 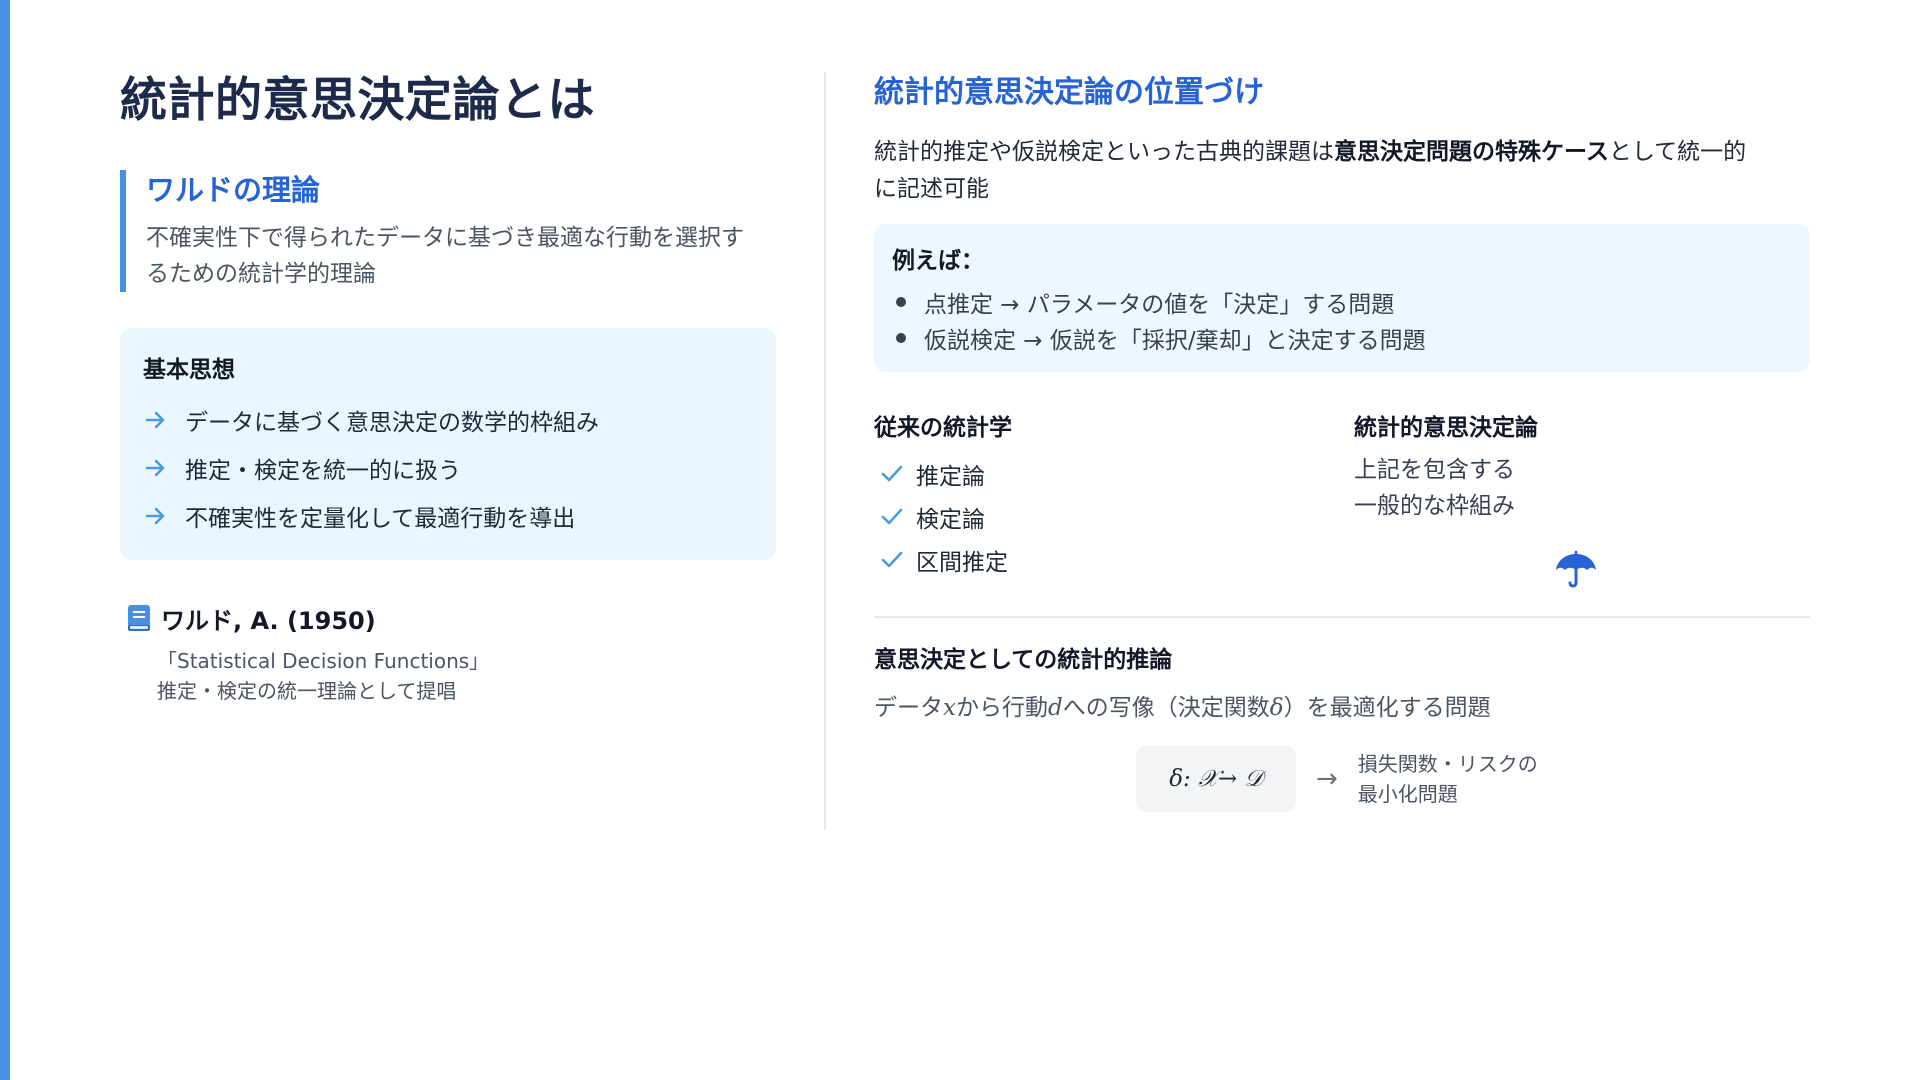 What do you see at coordinates (261, 274) in the screenshot?
I see `wald-desc-line2: るための統計学的理論` at bounding box center [261, 274].